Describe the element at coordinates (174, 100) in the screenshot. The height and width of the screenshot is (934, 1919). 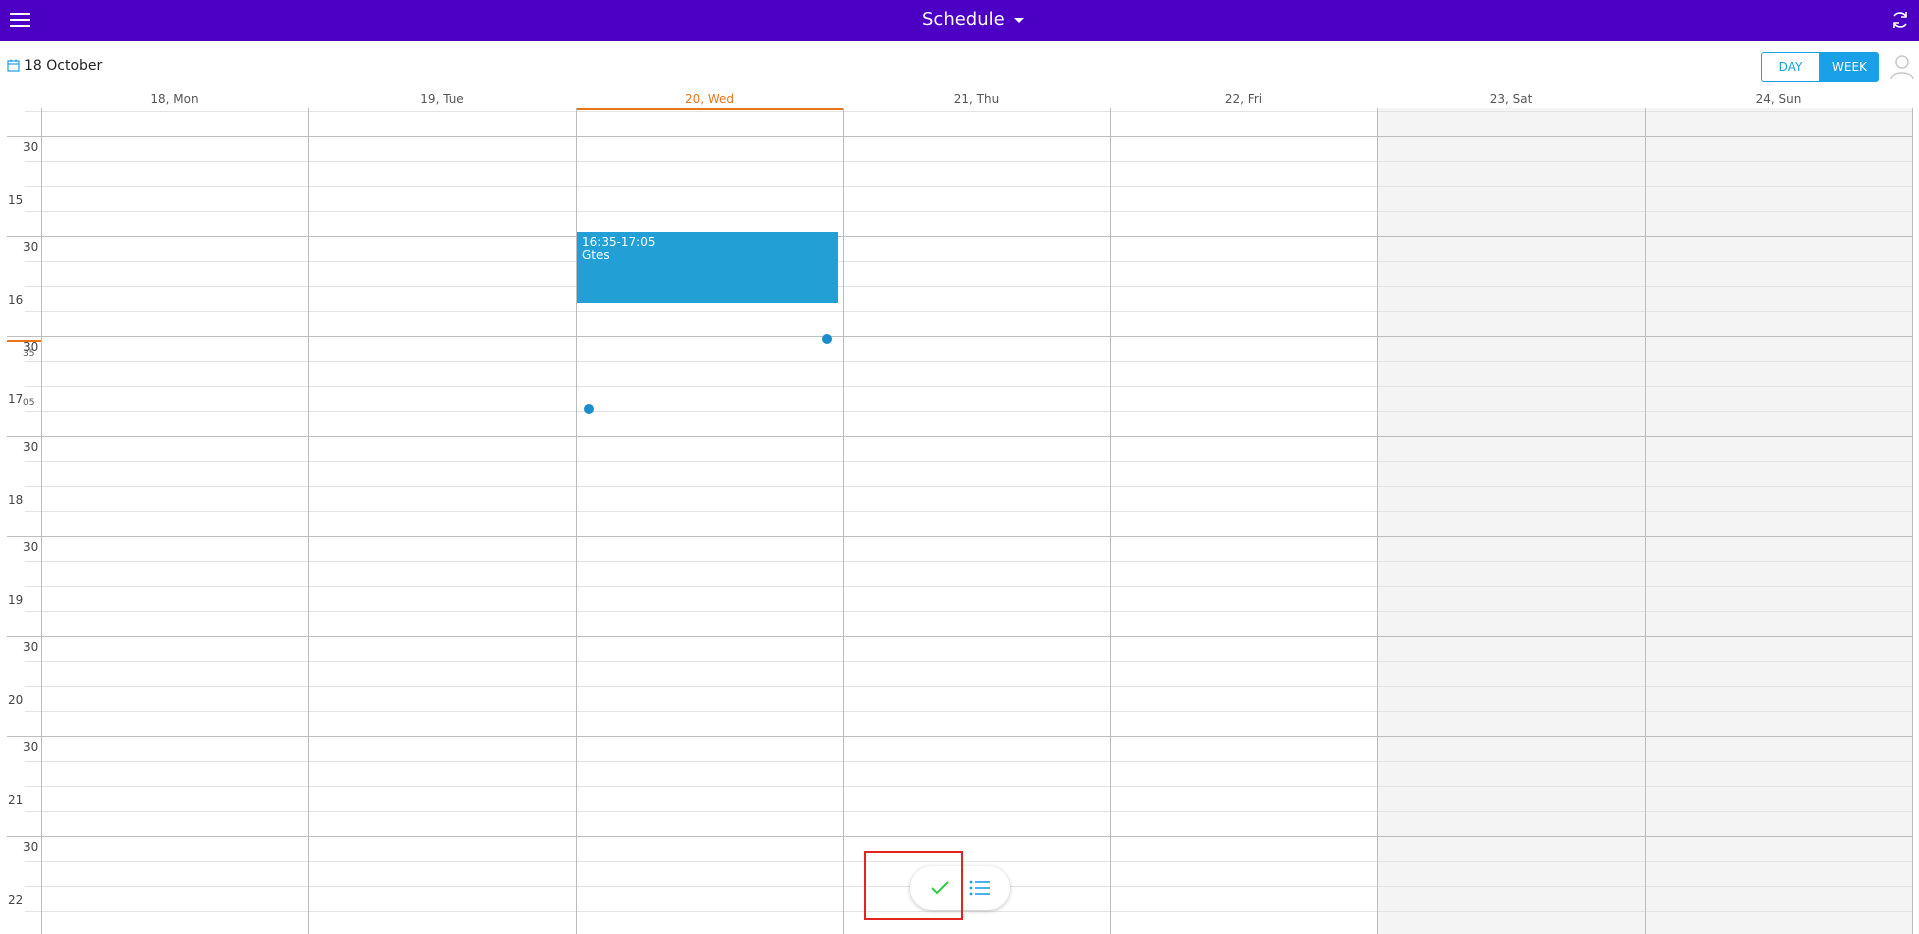
I see `day-header: 18, Mon` at that location.